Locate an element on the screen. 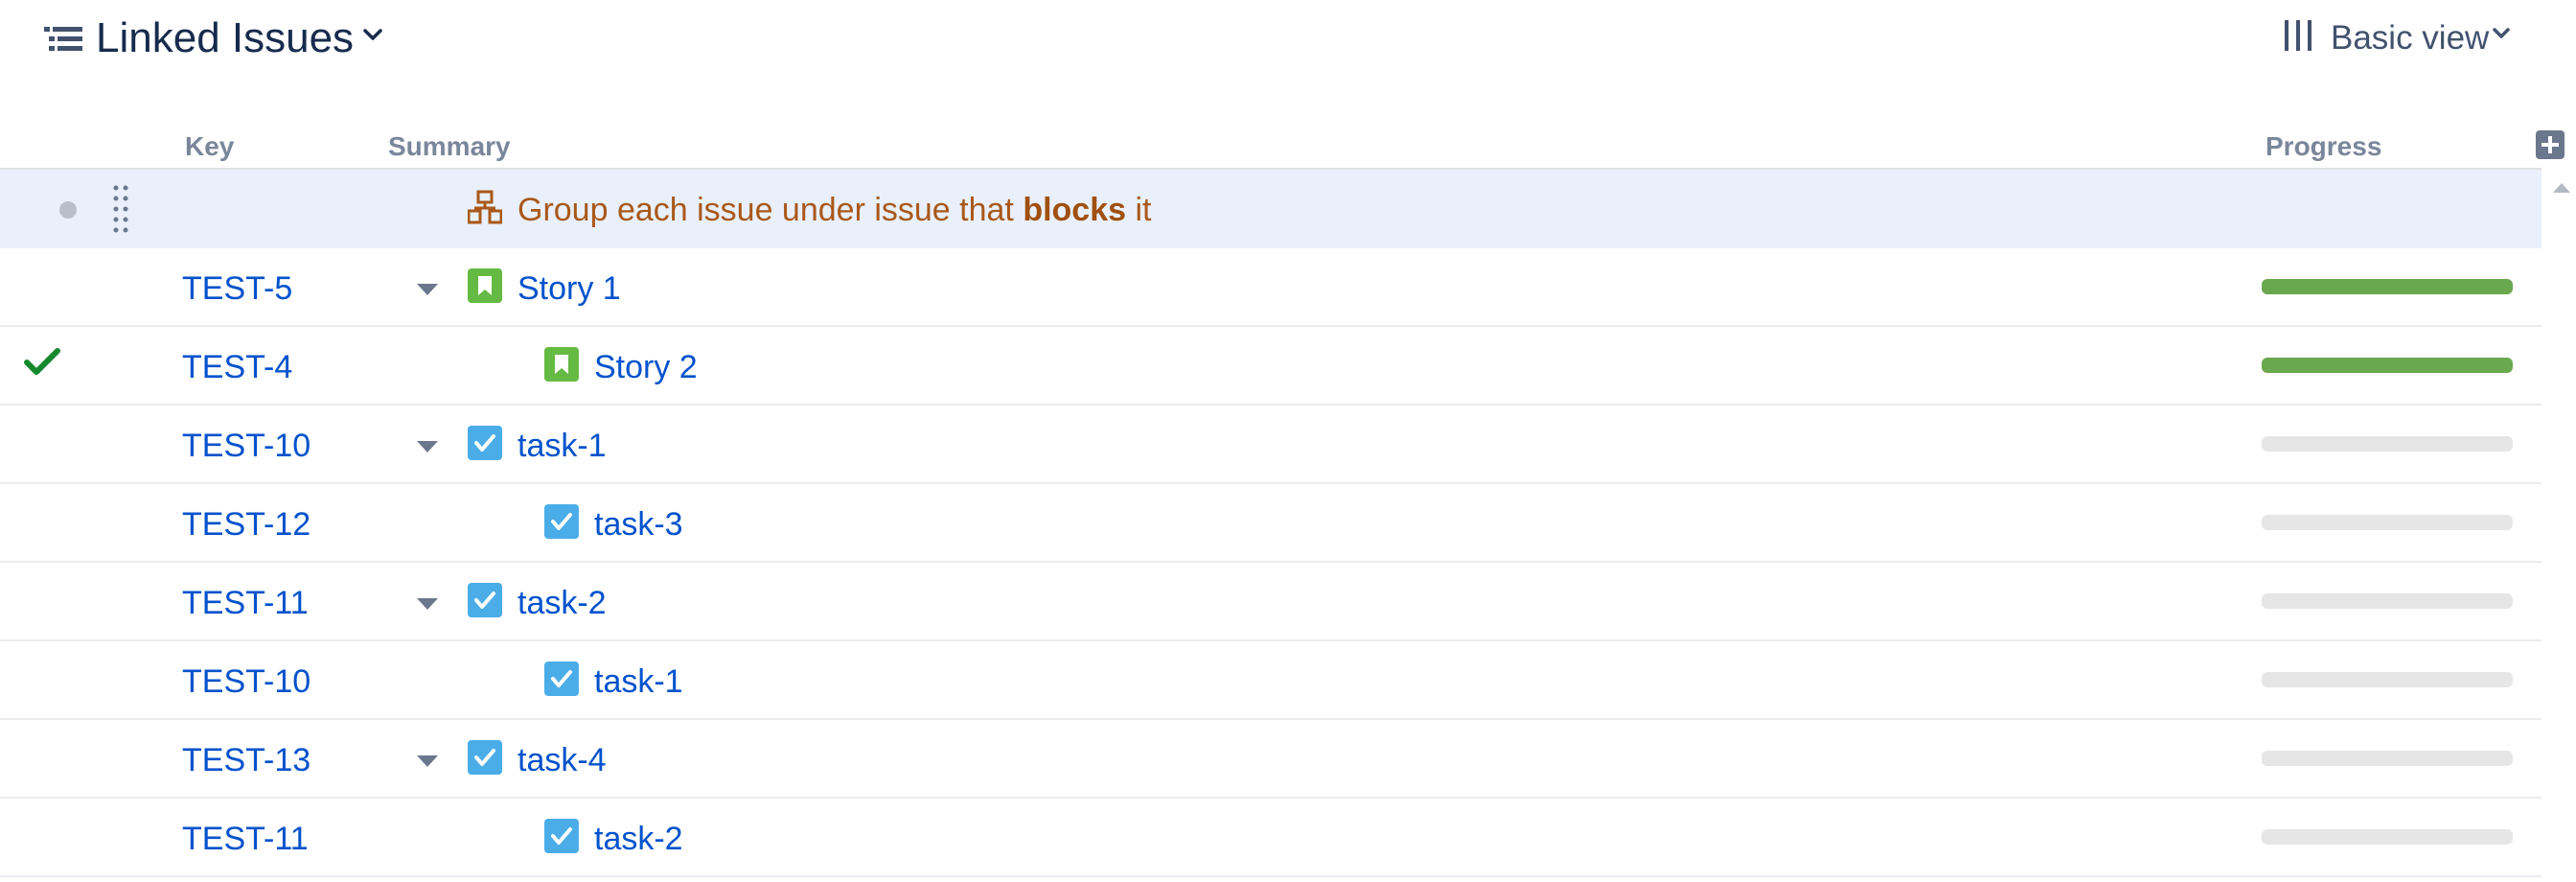  column-header-summary: Summary is located at coordinates (449, 146).